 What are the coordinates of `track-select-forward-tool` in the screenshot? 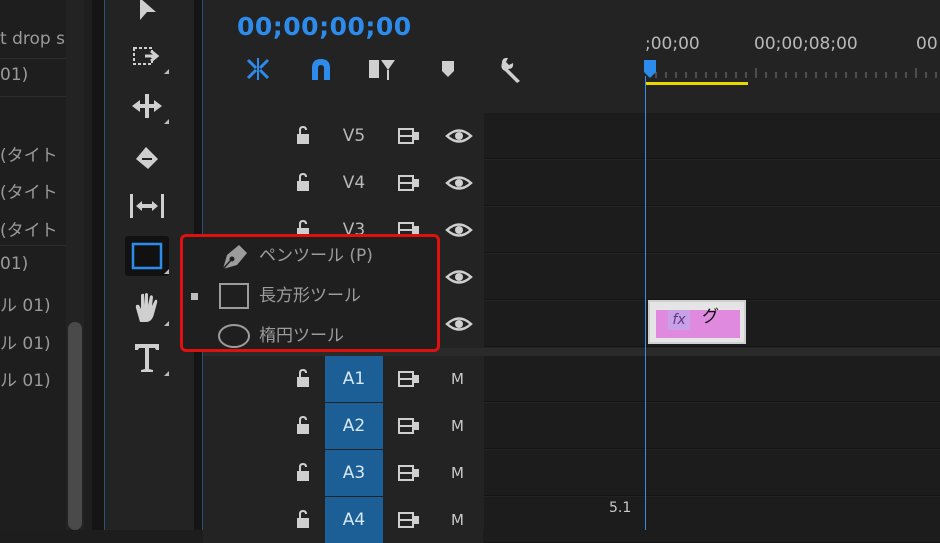 It's located at (147, 56).